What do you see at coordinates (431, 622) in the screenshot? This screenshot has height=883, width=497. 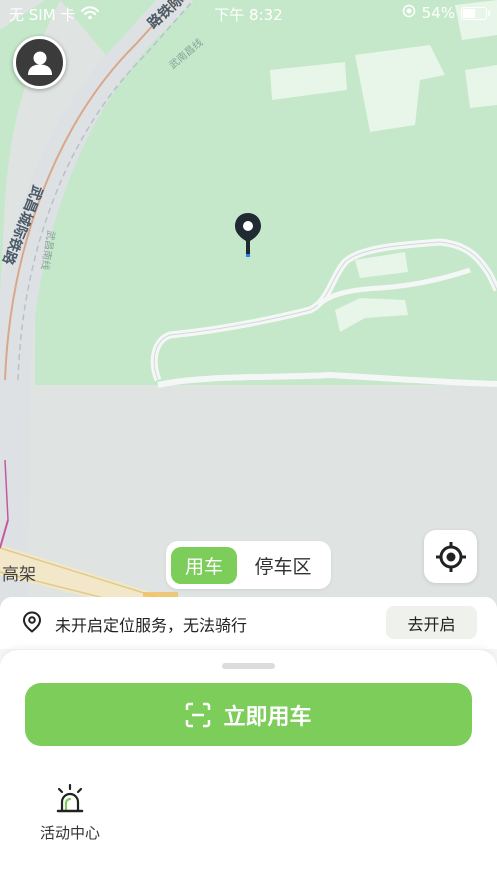 I see `enable-location-button: 去开启` at bounding box center [431, 622].